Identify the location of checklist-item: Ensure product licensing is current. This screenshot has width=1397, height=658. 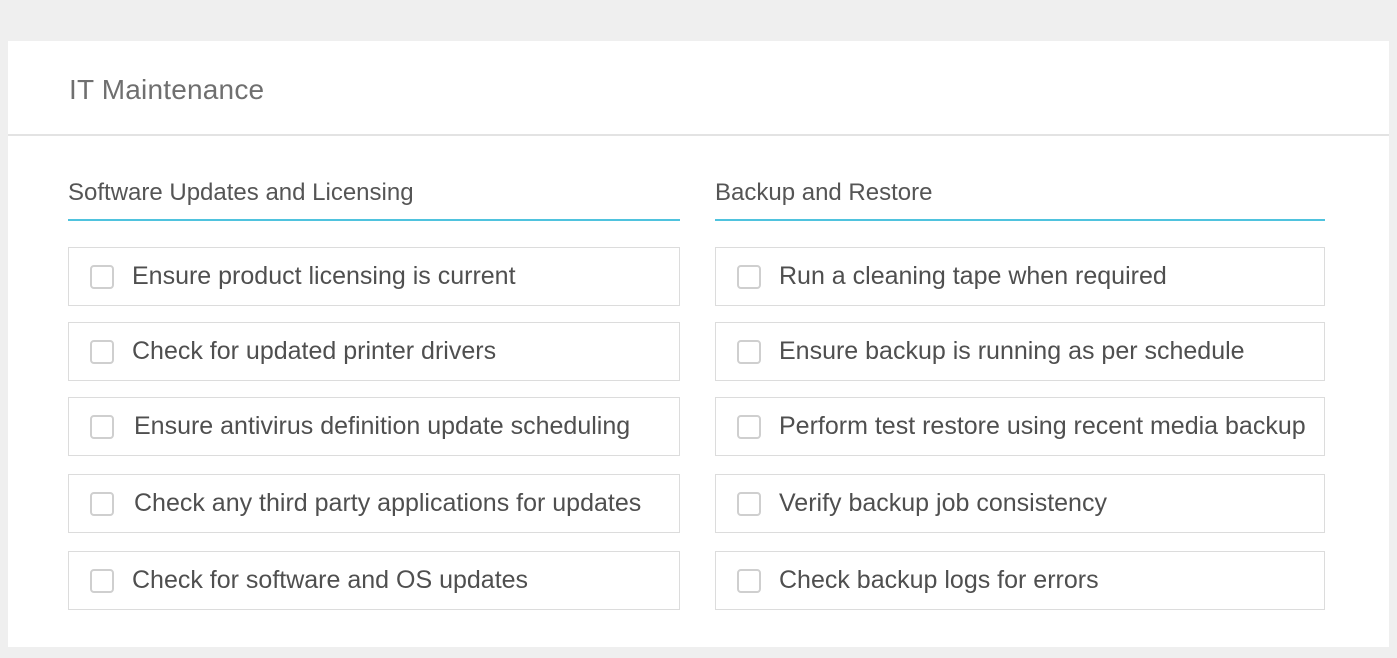
(374, 276).